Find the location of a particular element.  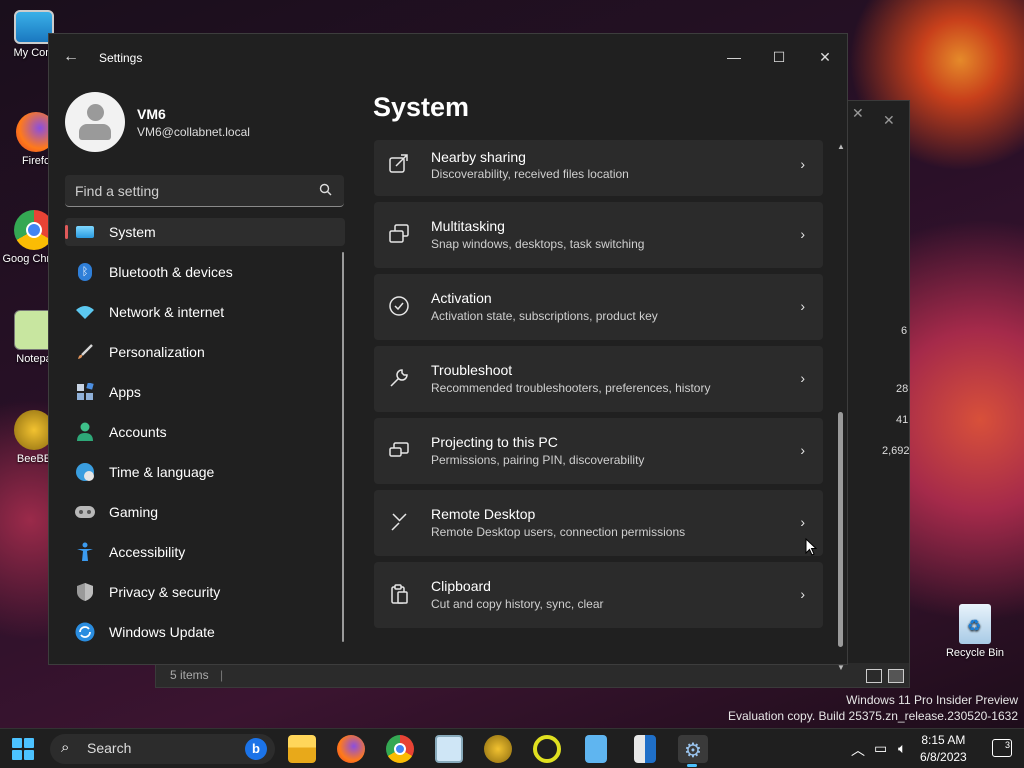

clipboard-icon is located at coordinates (400, 595).